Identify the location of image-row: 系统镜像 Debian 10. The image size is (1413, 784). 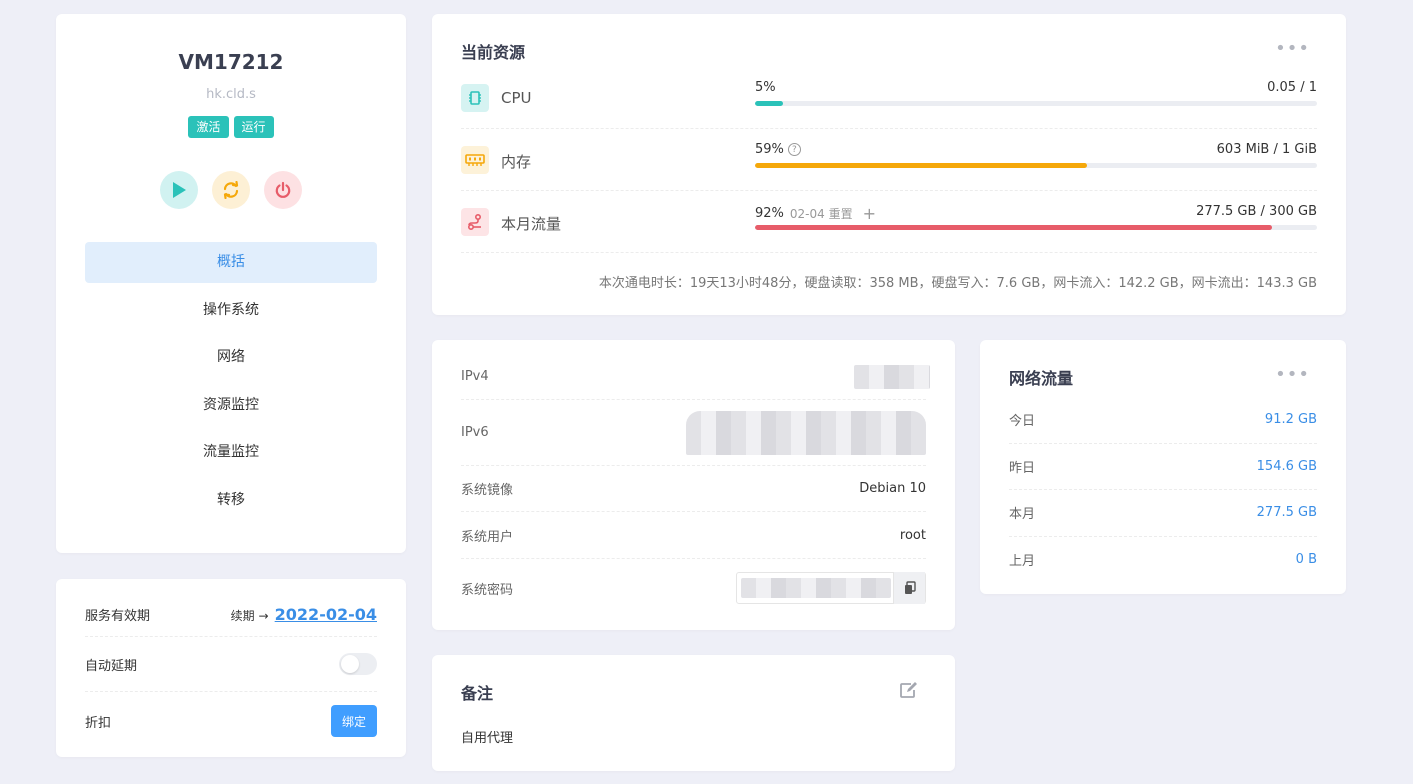
(693, 489).